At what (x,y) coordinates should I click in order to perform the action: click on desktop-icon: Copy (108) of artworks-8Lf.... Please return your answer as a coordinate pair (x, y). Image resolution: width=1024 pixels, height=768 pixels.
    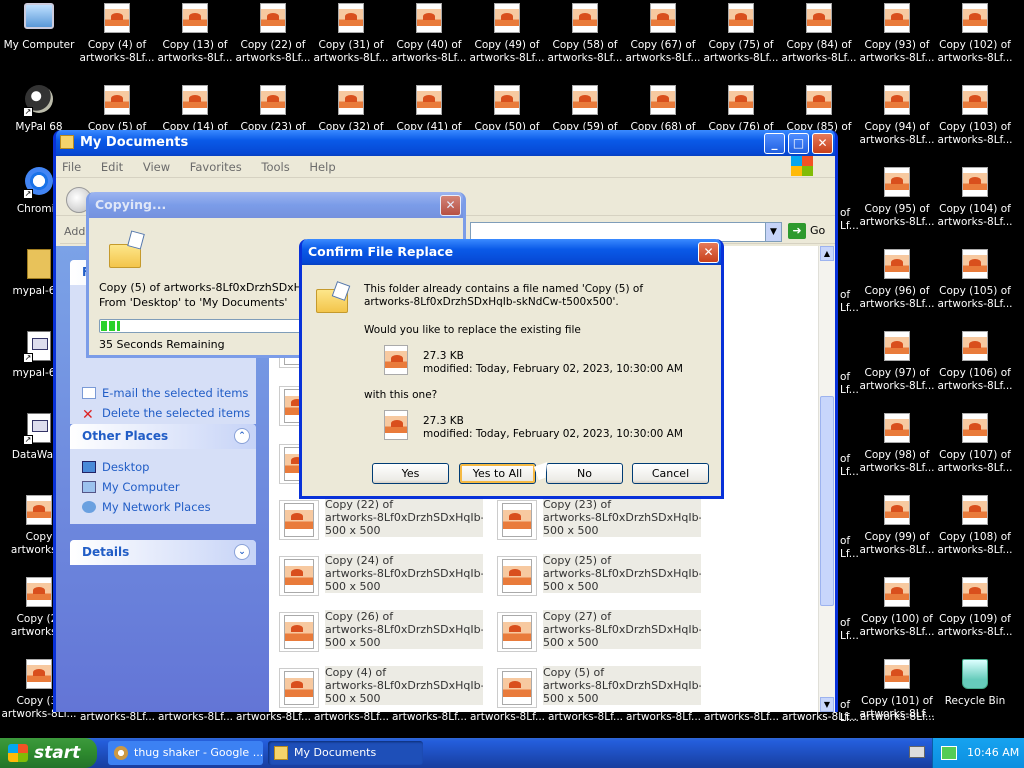
    Looking at the image, I should click on (975, 531).